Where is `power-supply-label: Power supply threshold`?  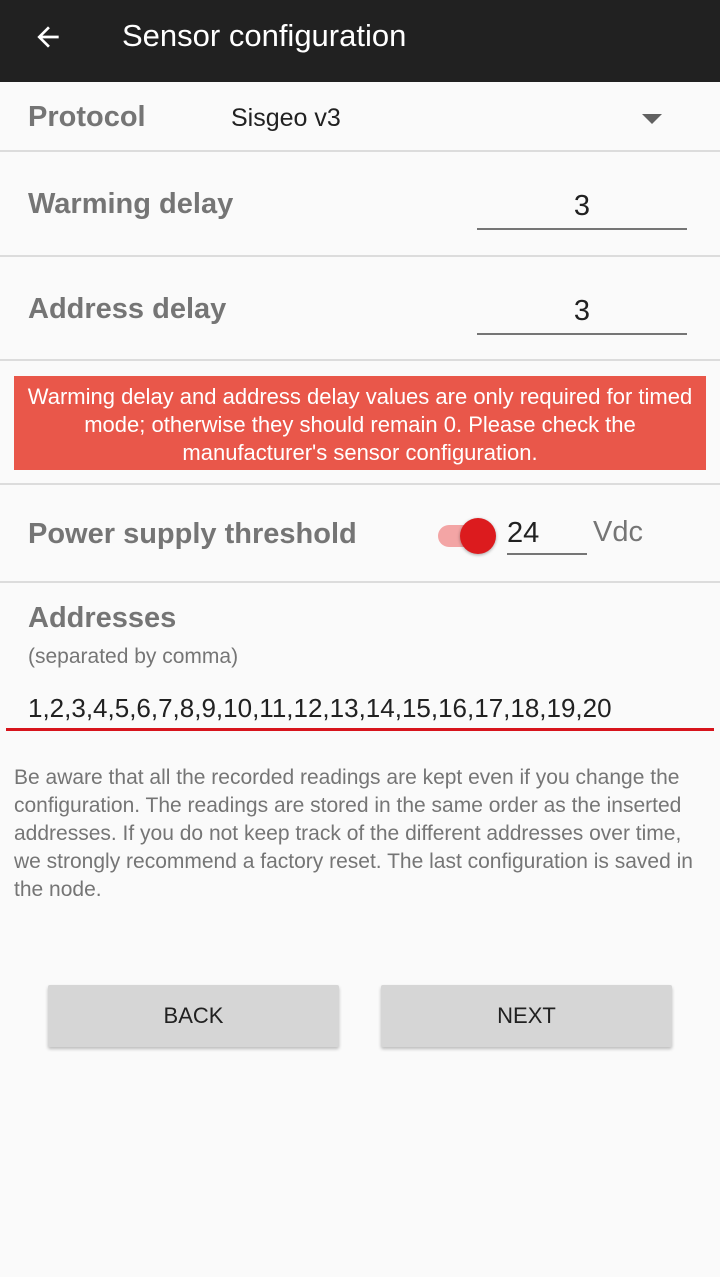
power-supply-label: Power supply threshold is located at coordinates (192, 534).